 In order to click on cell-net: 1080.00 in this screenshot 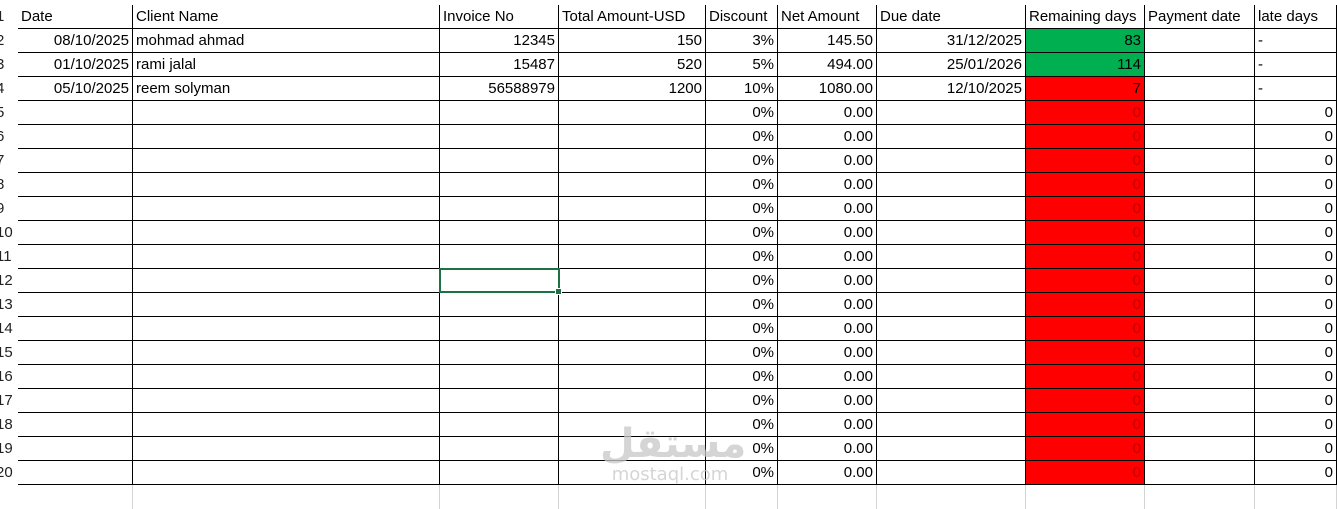, I will do `click(827, 89)`.